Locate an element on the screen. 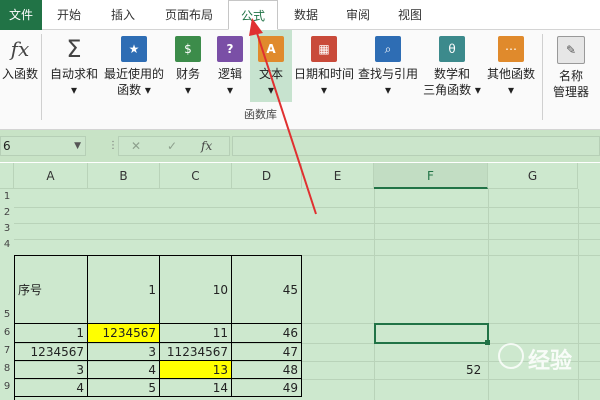 Image resolution: width=600 pixels, height=400 pixels. annotation-arrow is located at coordinates (283, 116).